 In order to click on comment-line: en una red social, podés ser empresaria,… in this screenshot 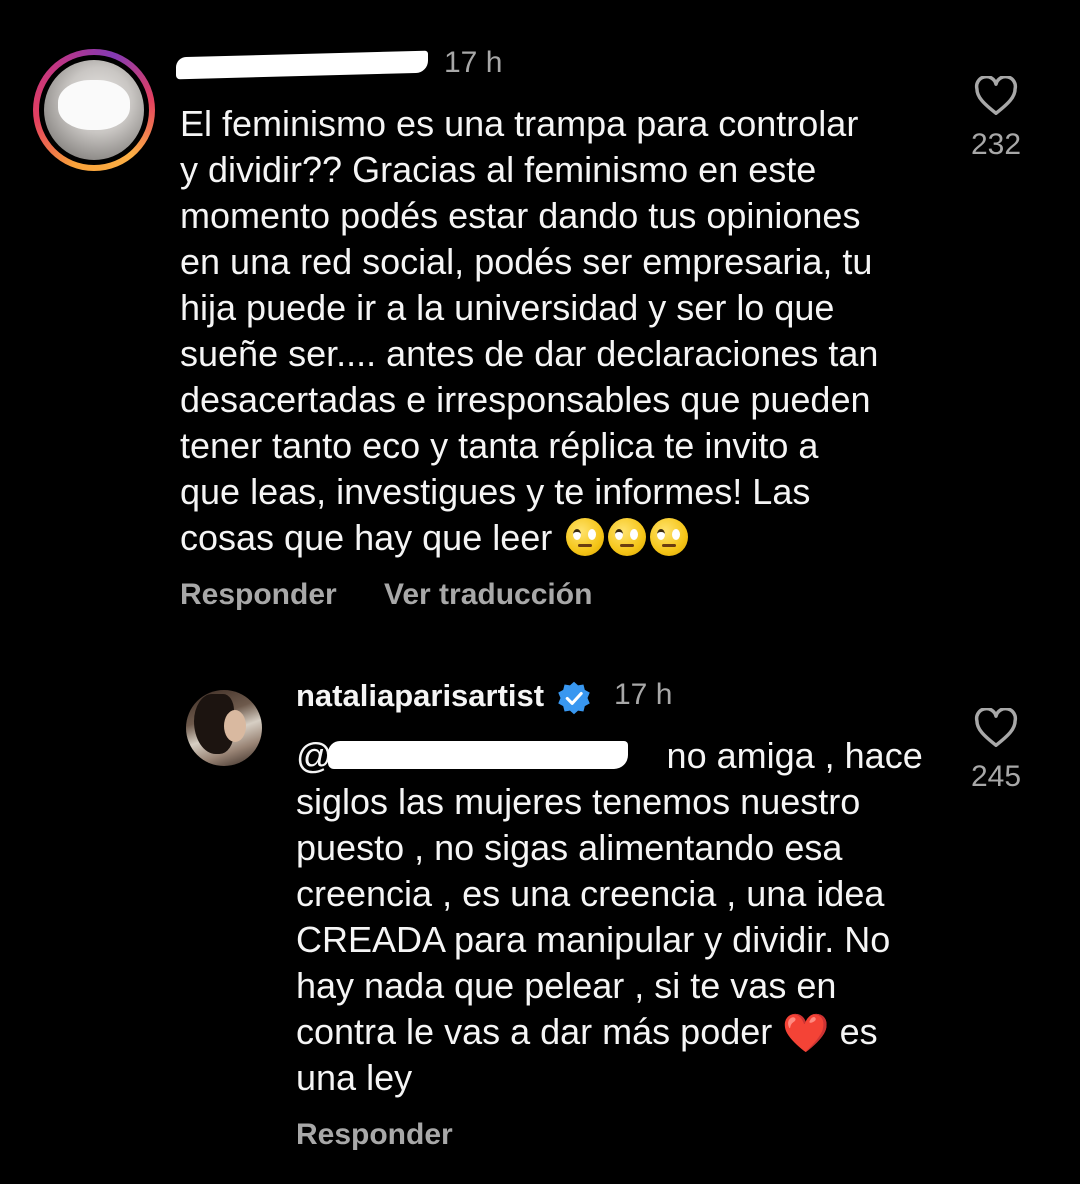, I will do `click(526, 261)`.